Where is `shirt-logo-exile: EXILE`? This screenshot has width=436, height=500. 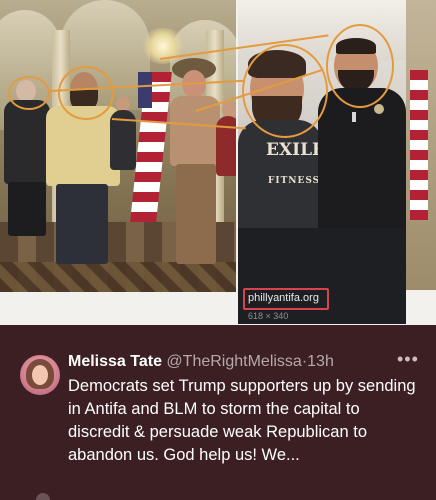
shirt-logo-exile: EXILE is located at coordinates (296, 150).